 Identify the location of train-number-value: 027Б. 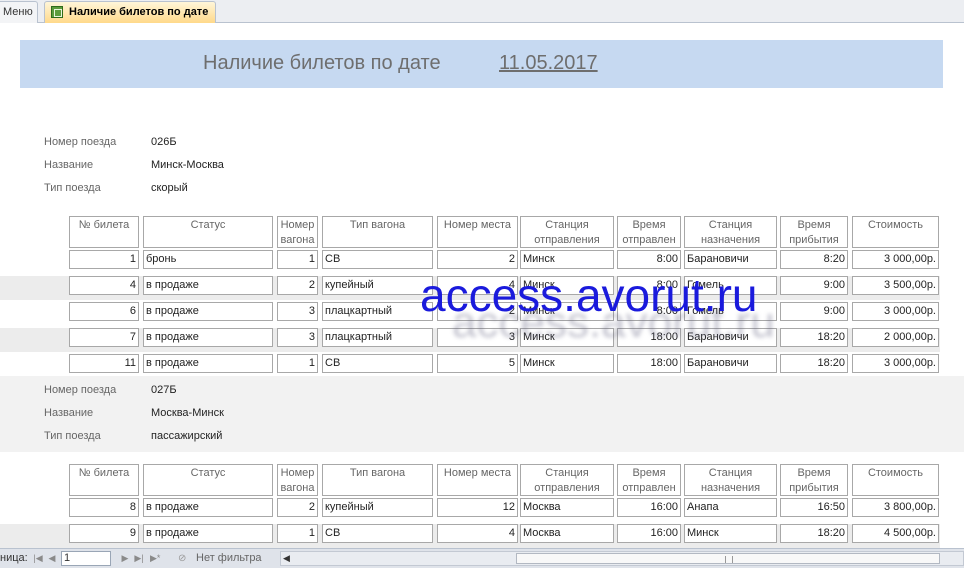
(164, 390).